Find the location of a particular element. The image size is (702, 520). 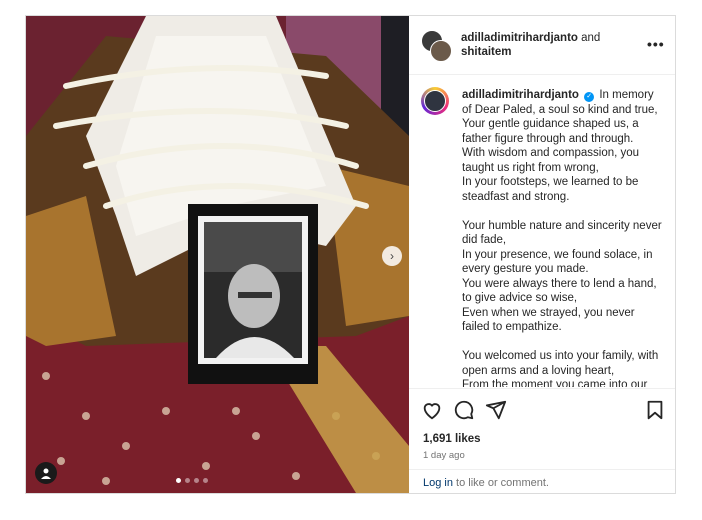

verified-icon: ✓ is located at coordinates (589, 97).